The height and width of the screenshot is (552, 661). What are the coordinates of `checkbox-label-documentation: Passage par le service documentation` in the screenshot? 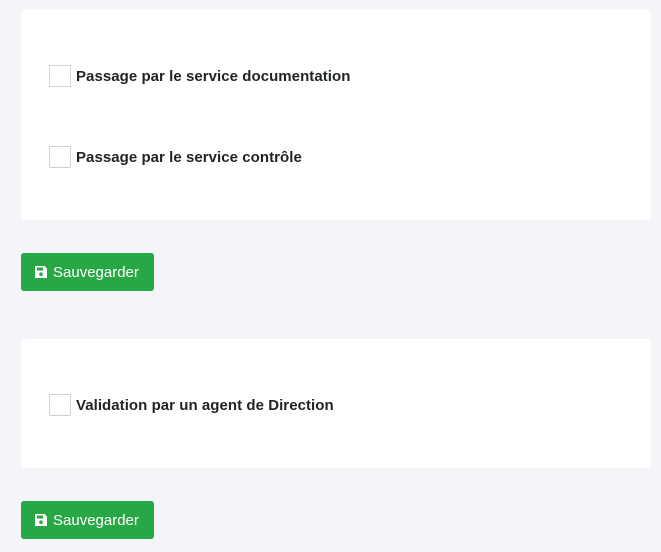 It's located at (213, 76).